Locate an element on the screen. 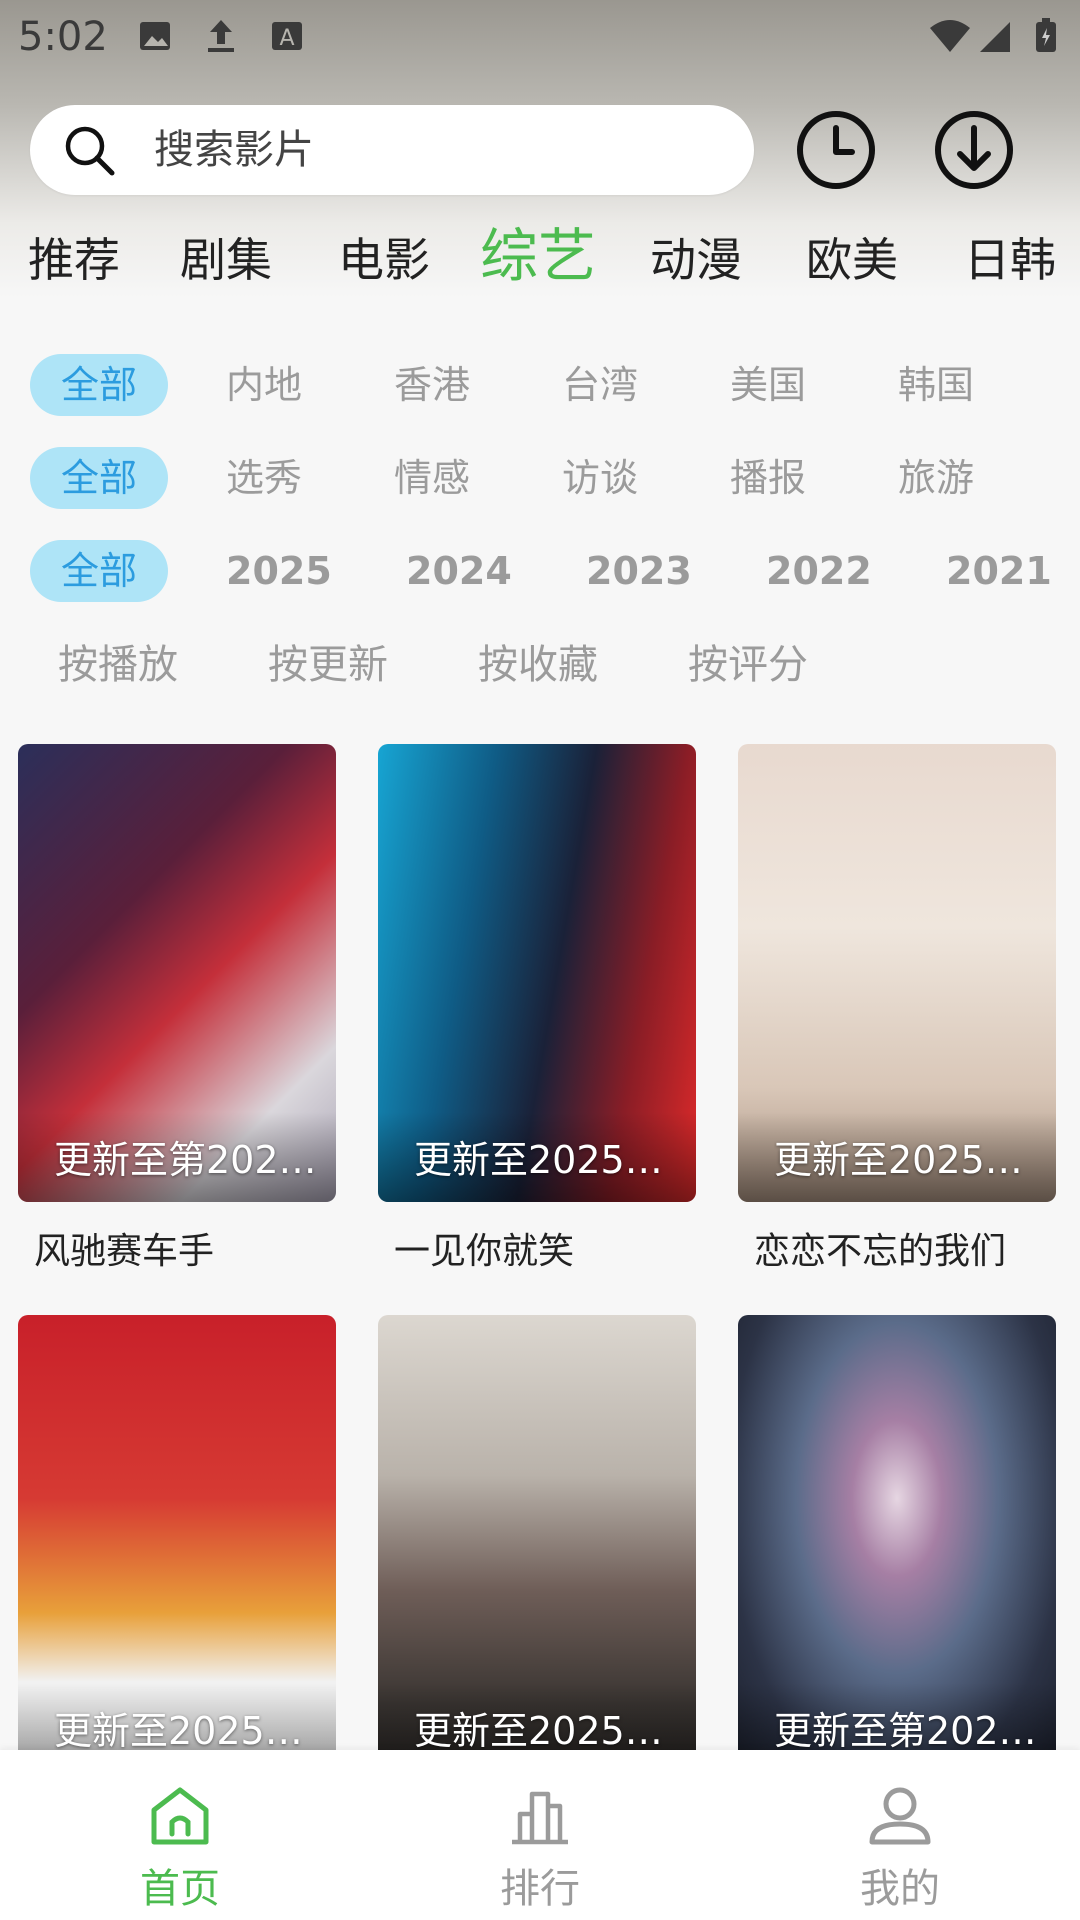 This screenshot has width=1080, height=1920. tab-variety: 综艺 is located at coordinates (538, 258).